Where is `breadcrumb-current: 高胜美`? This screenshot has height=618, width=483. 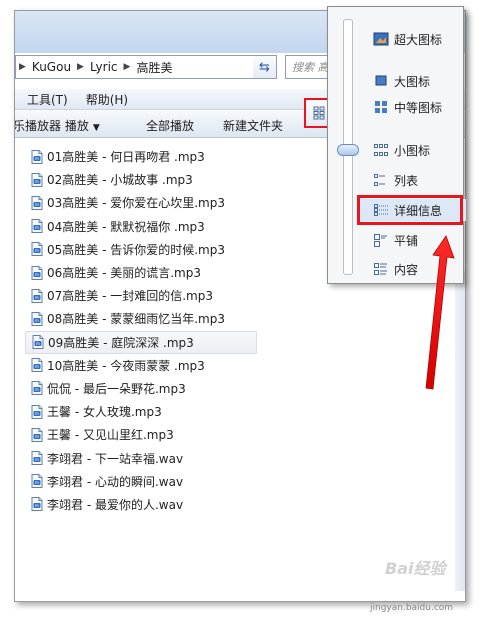
breadcrumb-current: 高胜美 is located at coordinates (154, 67).